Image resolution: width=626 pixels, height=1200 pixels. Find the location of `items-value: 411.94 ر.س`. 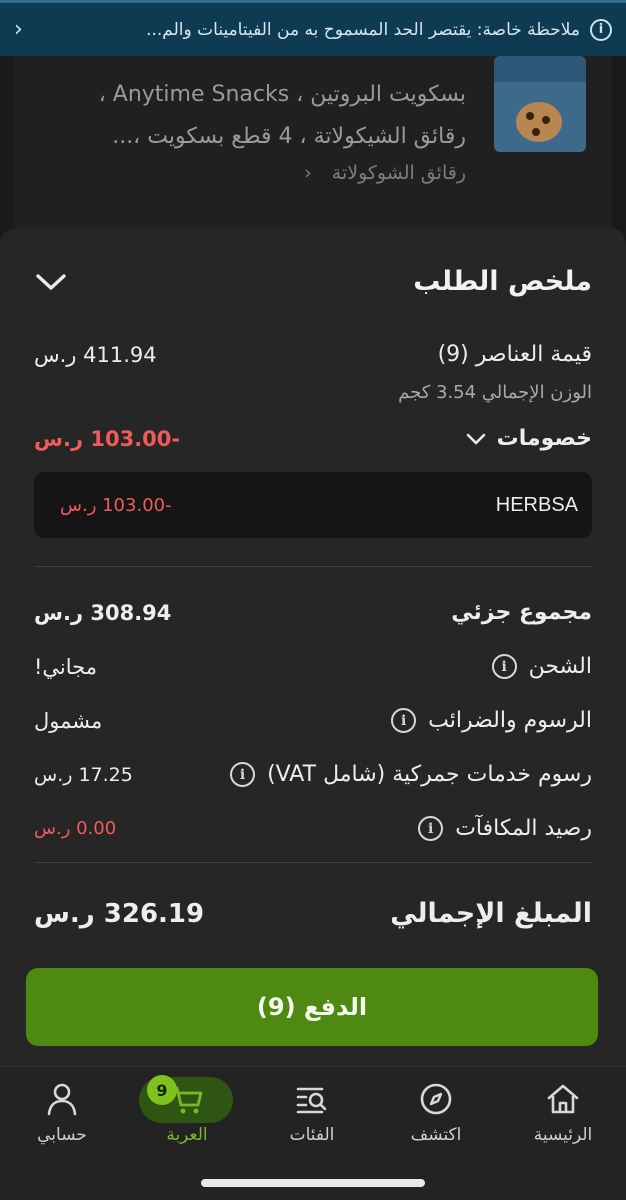

items-value: 411.94 ر.س is located at coordinates (95, 354).